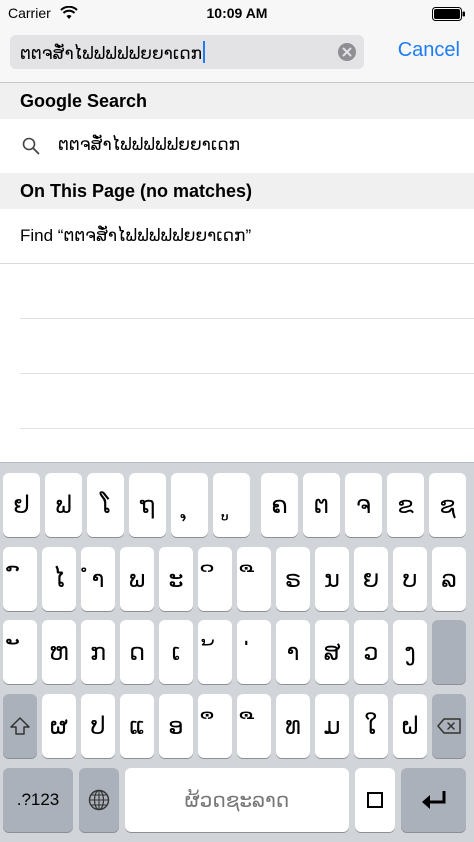  I want to click on return-icon, so click(433, 800).